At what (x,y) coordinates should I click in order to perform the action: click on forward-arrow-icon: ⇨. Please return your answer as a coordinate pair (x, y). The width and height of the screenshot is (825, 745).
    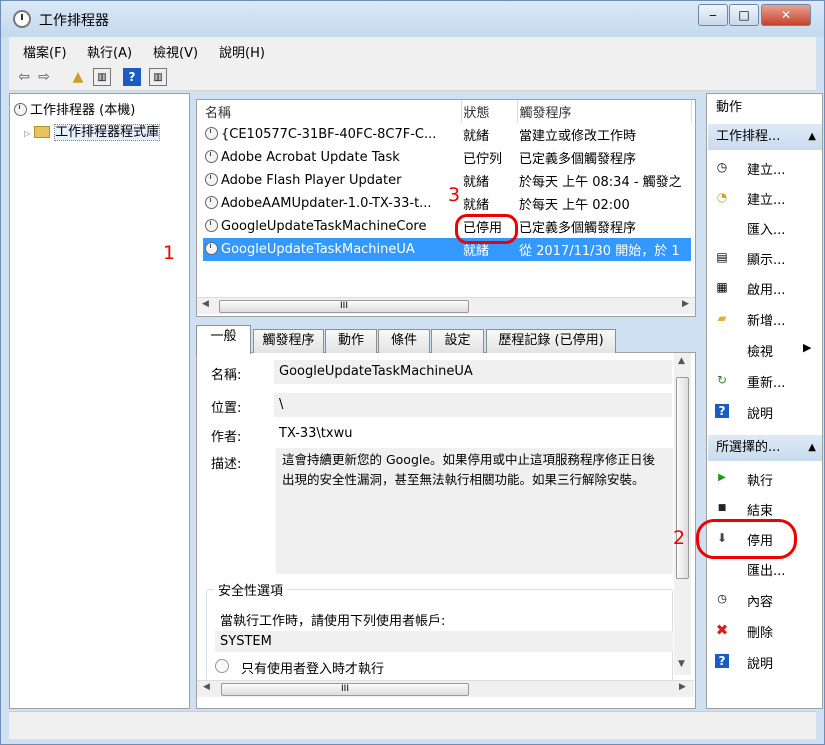
    Looking at the image, I should click on (44, 77).